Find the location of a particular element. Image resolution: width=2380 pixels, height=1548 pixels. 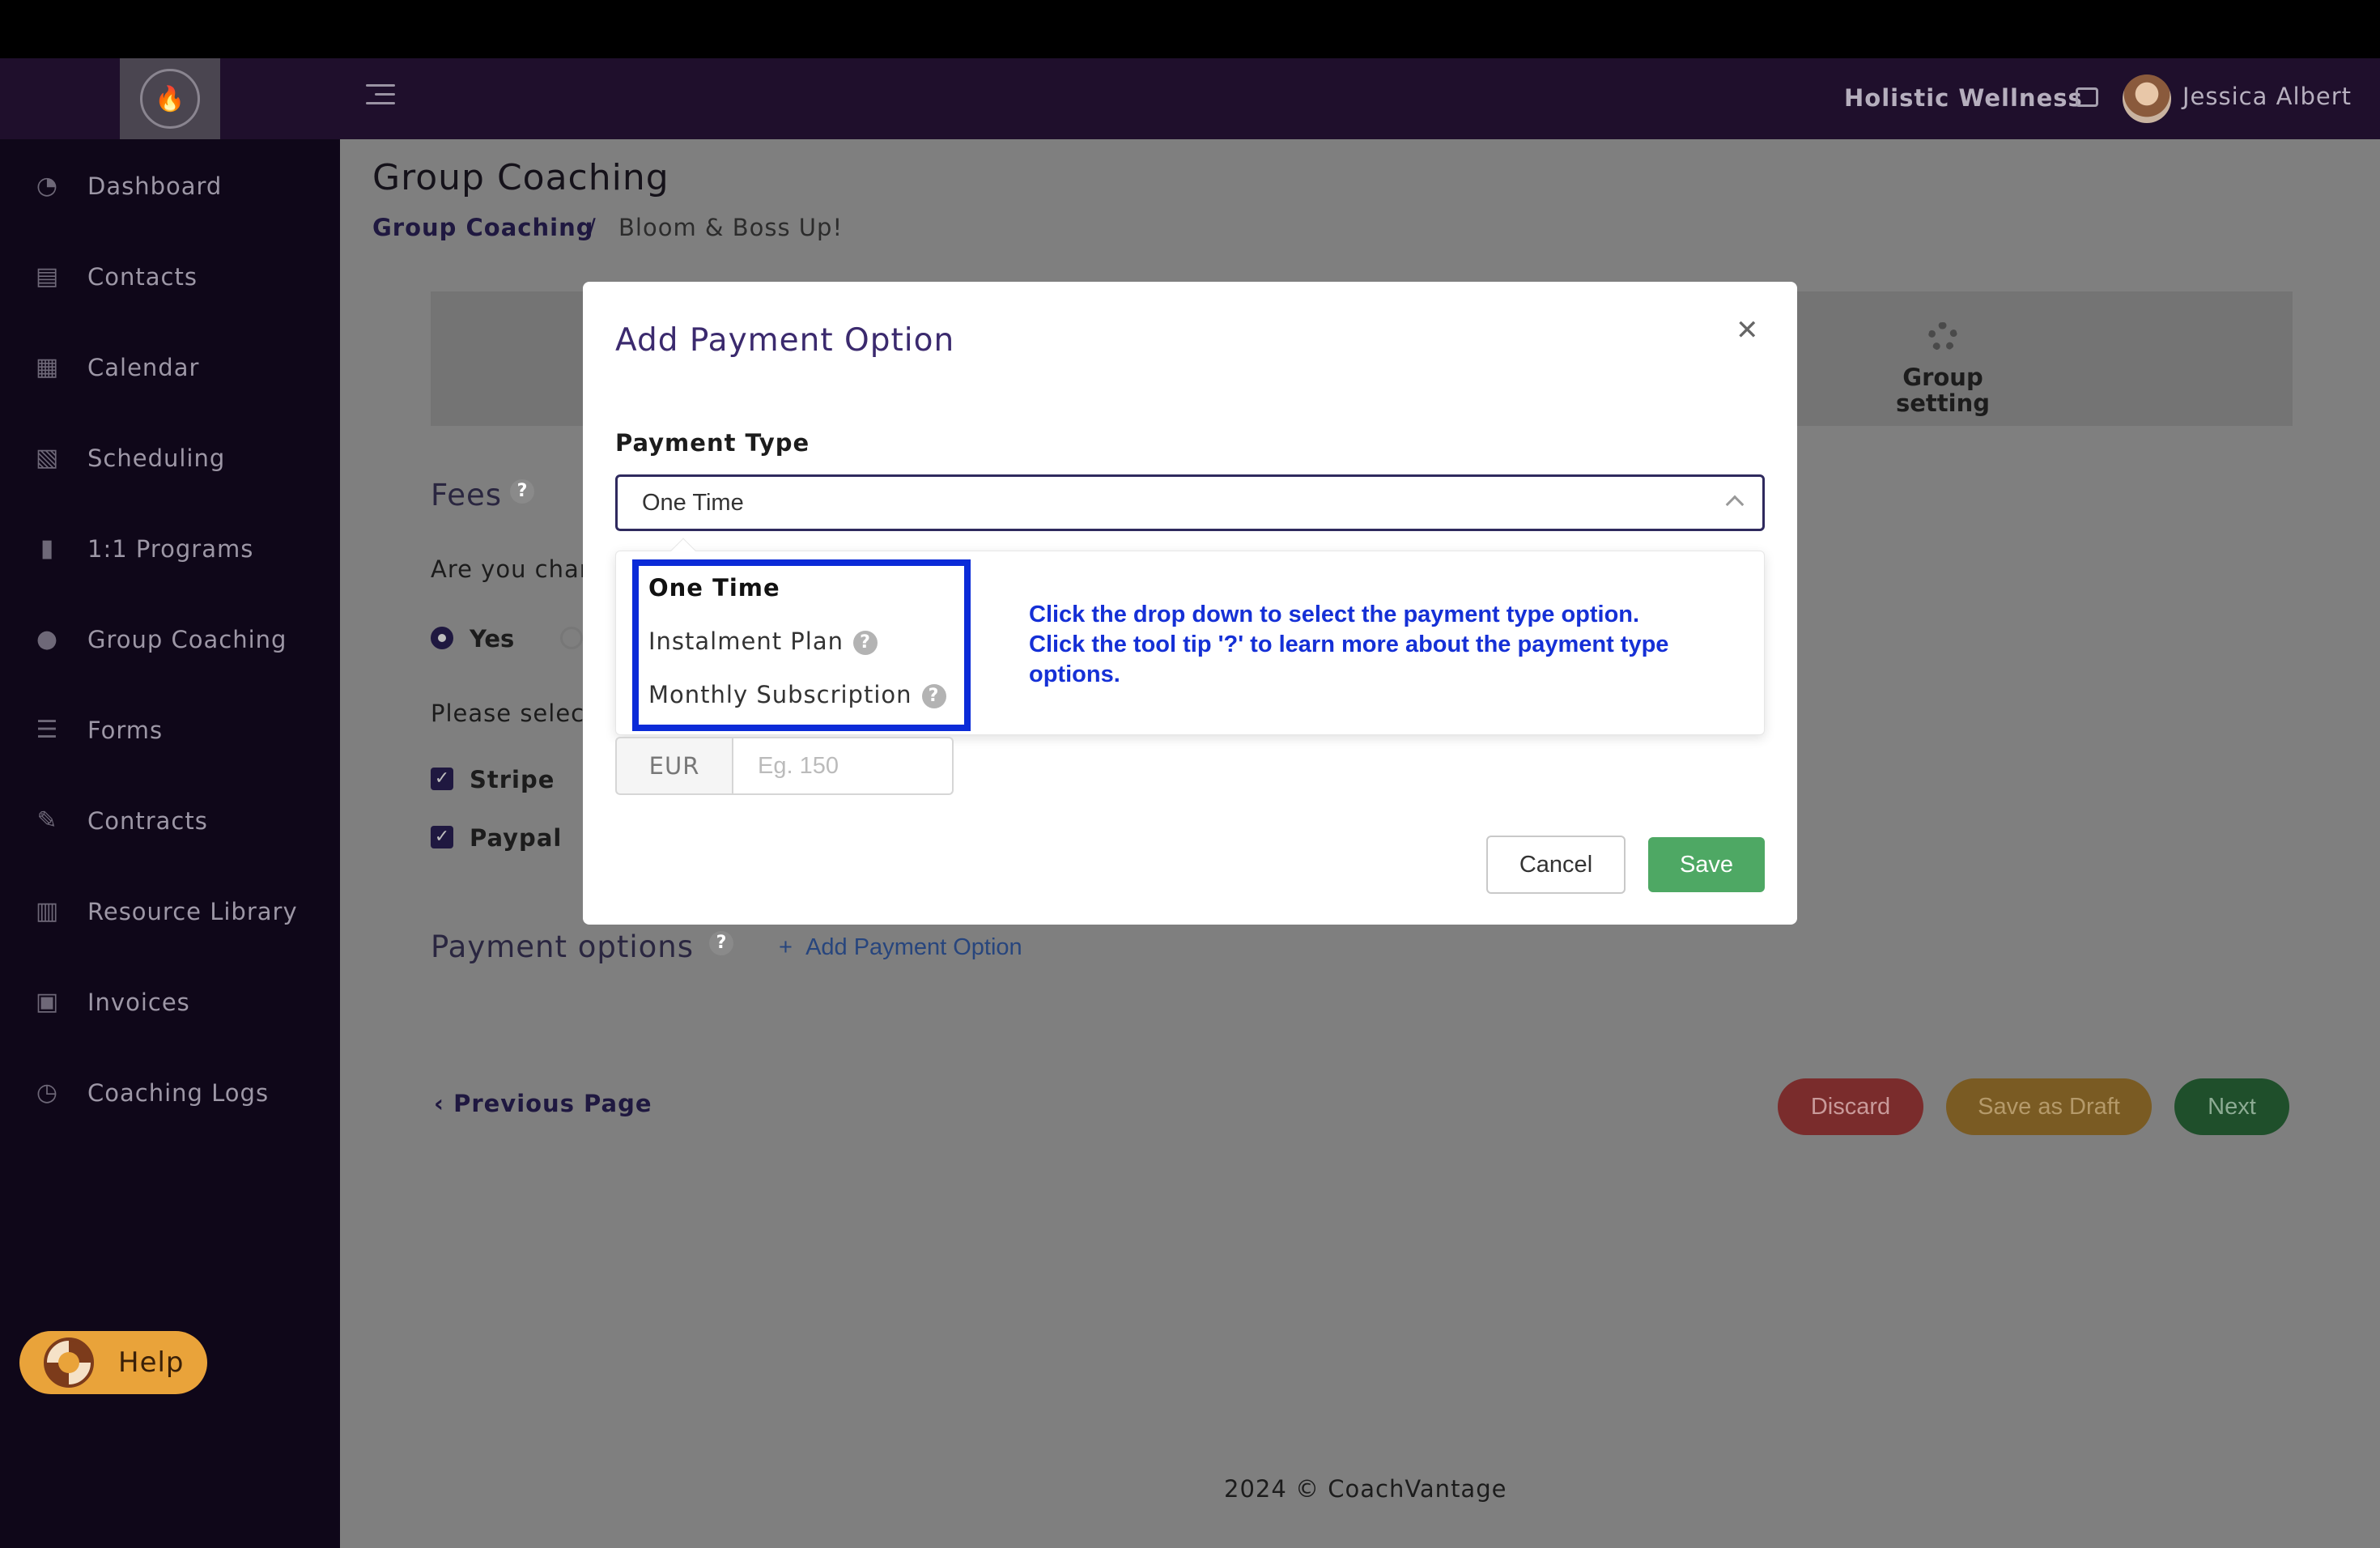

radio-yes is located at coordinates (442, 638).